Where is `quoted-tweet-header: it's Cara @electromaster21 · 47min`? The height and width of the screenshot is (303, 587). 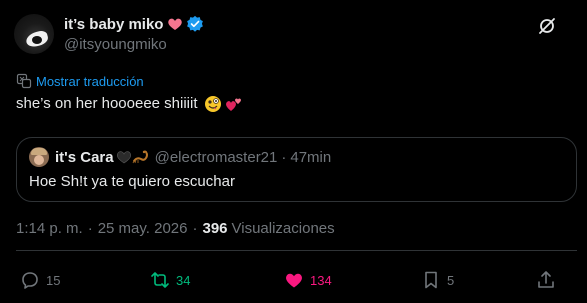 quoted-tweet-header: it's Cara @electromaster21 · 47min is located at coordinates (180, 157).